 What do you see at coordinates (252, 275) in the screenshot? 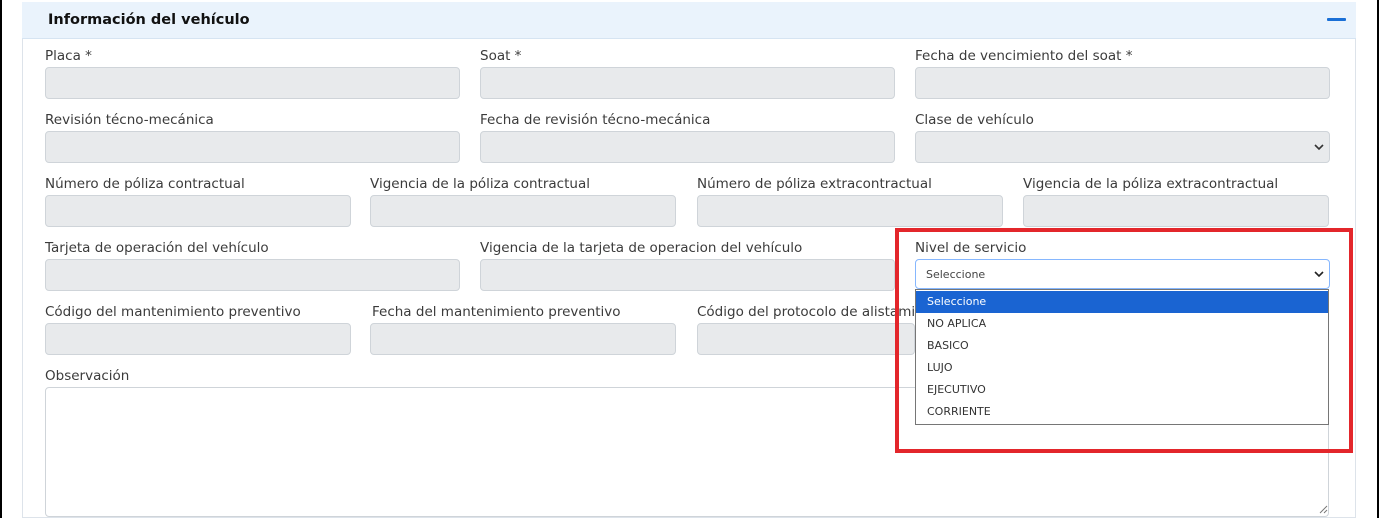
I see `tarjeta-input` at bounding box center [252, 275].